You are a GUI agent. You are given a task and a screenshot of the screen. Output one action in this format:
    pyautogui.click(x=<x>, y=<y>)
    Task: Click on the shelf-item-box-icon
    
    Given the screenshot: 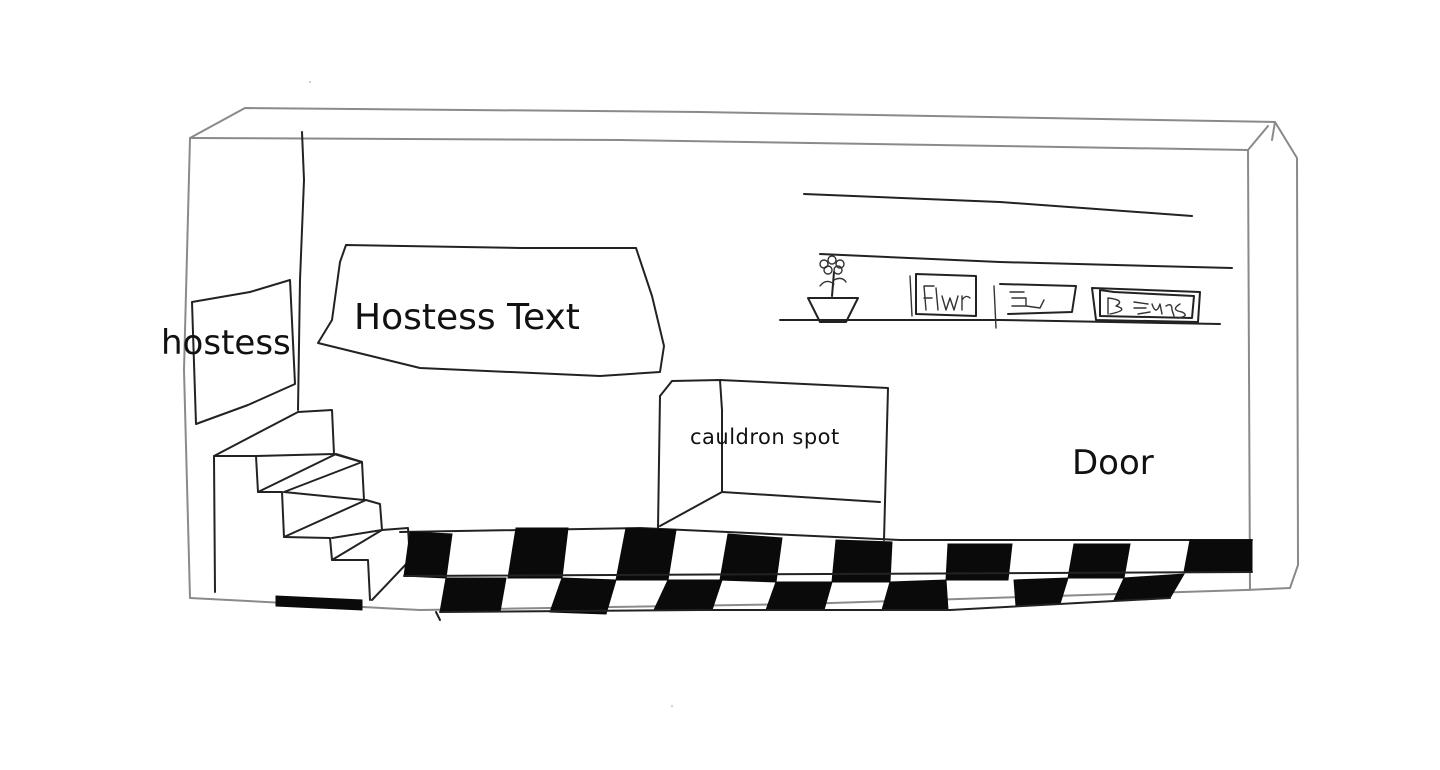 What is the action you would take?
    pyautogui.click(x=1038, y=299)
    